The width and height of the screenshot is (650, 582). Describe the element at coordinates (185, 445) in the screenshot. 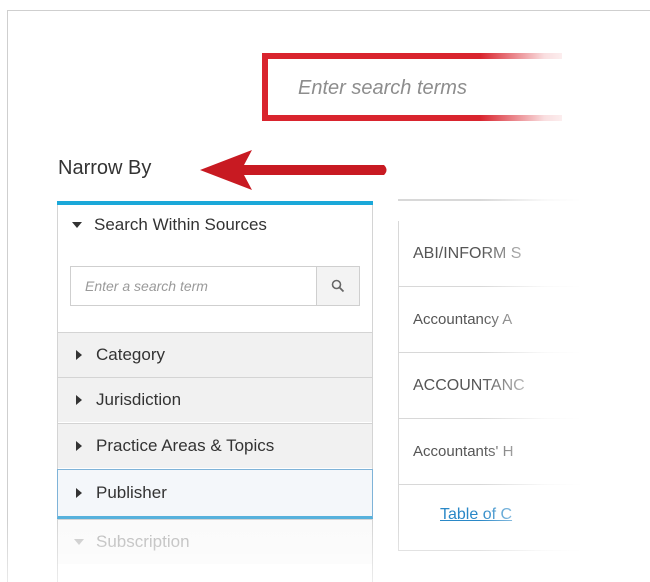

I see `facet-label: Practice Areas & Topics` at that location.